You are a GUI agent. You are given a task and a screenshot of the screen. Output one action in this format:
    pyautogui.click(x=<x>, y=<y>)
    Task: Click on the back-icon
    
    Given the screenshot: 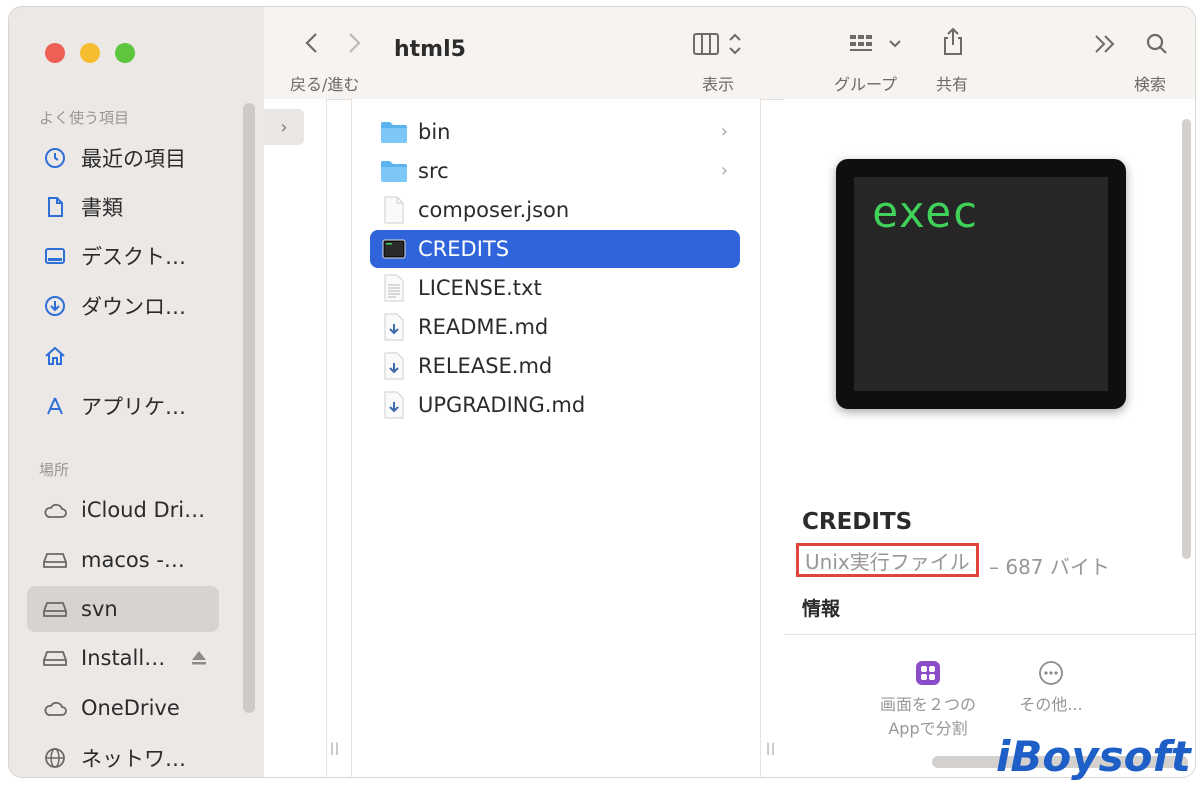 What is the action you would take?
    pyautogui.click(x=312, y=45)
    